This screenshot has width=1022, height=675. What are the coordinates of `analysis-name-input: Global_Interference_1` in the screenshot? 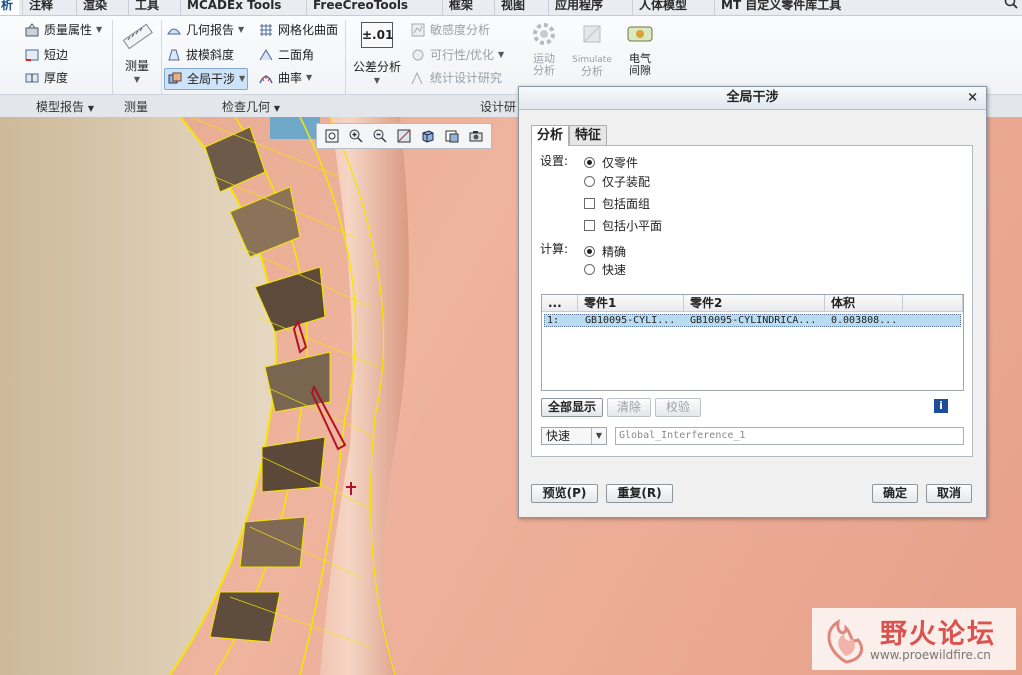 It's located at (789, 436).